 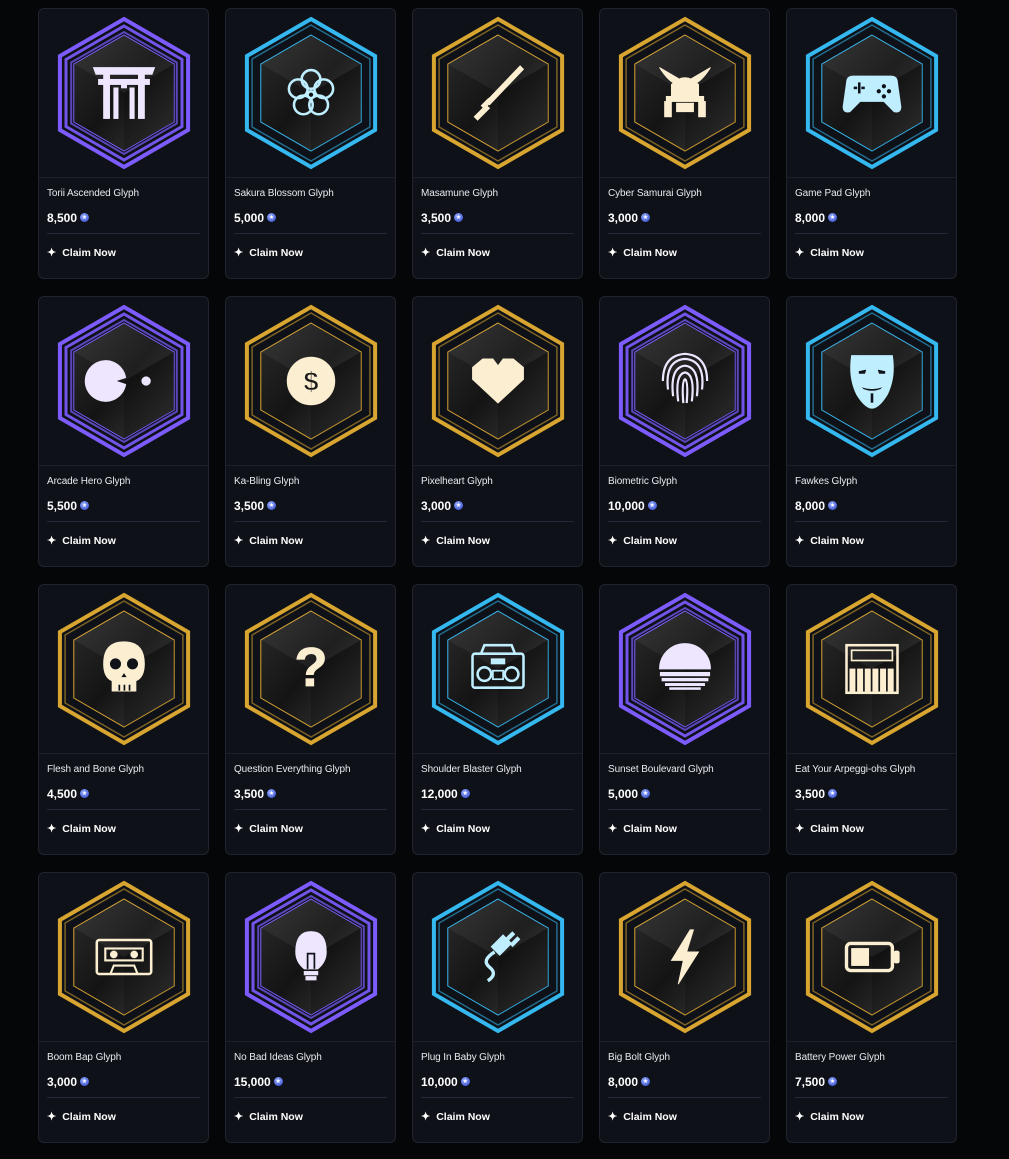 I want to click on glyph-card: Masamune Glyph 3,500 ★ ✦ Claim Now, so click(x=497, y=143).